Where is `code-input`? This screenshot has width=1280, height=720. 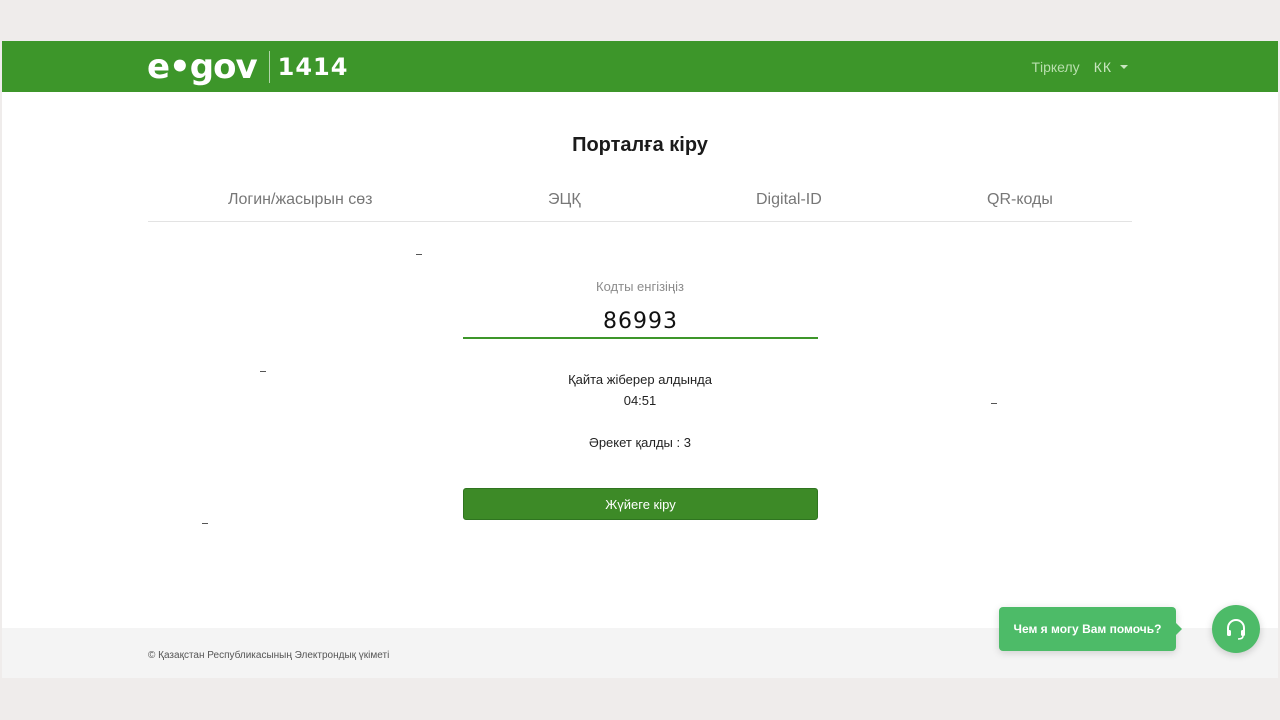
code-input is located at coordinates (640, 322).